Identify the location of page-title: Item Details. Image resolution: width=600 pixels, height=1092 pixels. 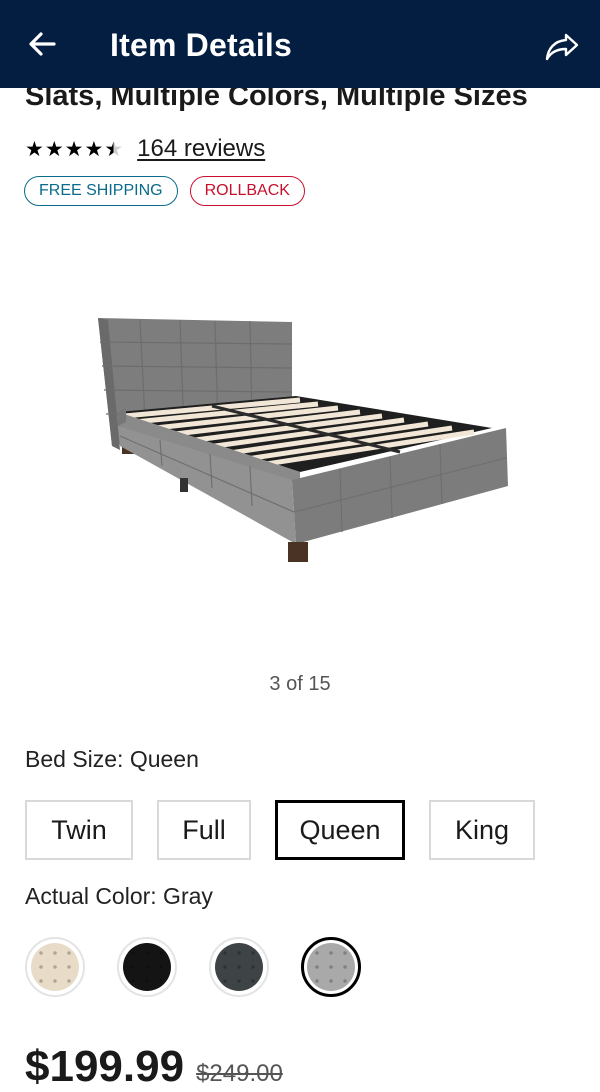
(201, 45).